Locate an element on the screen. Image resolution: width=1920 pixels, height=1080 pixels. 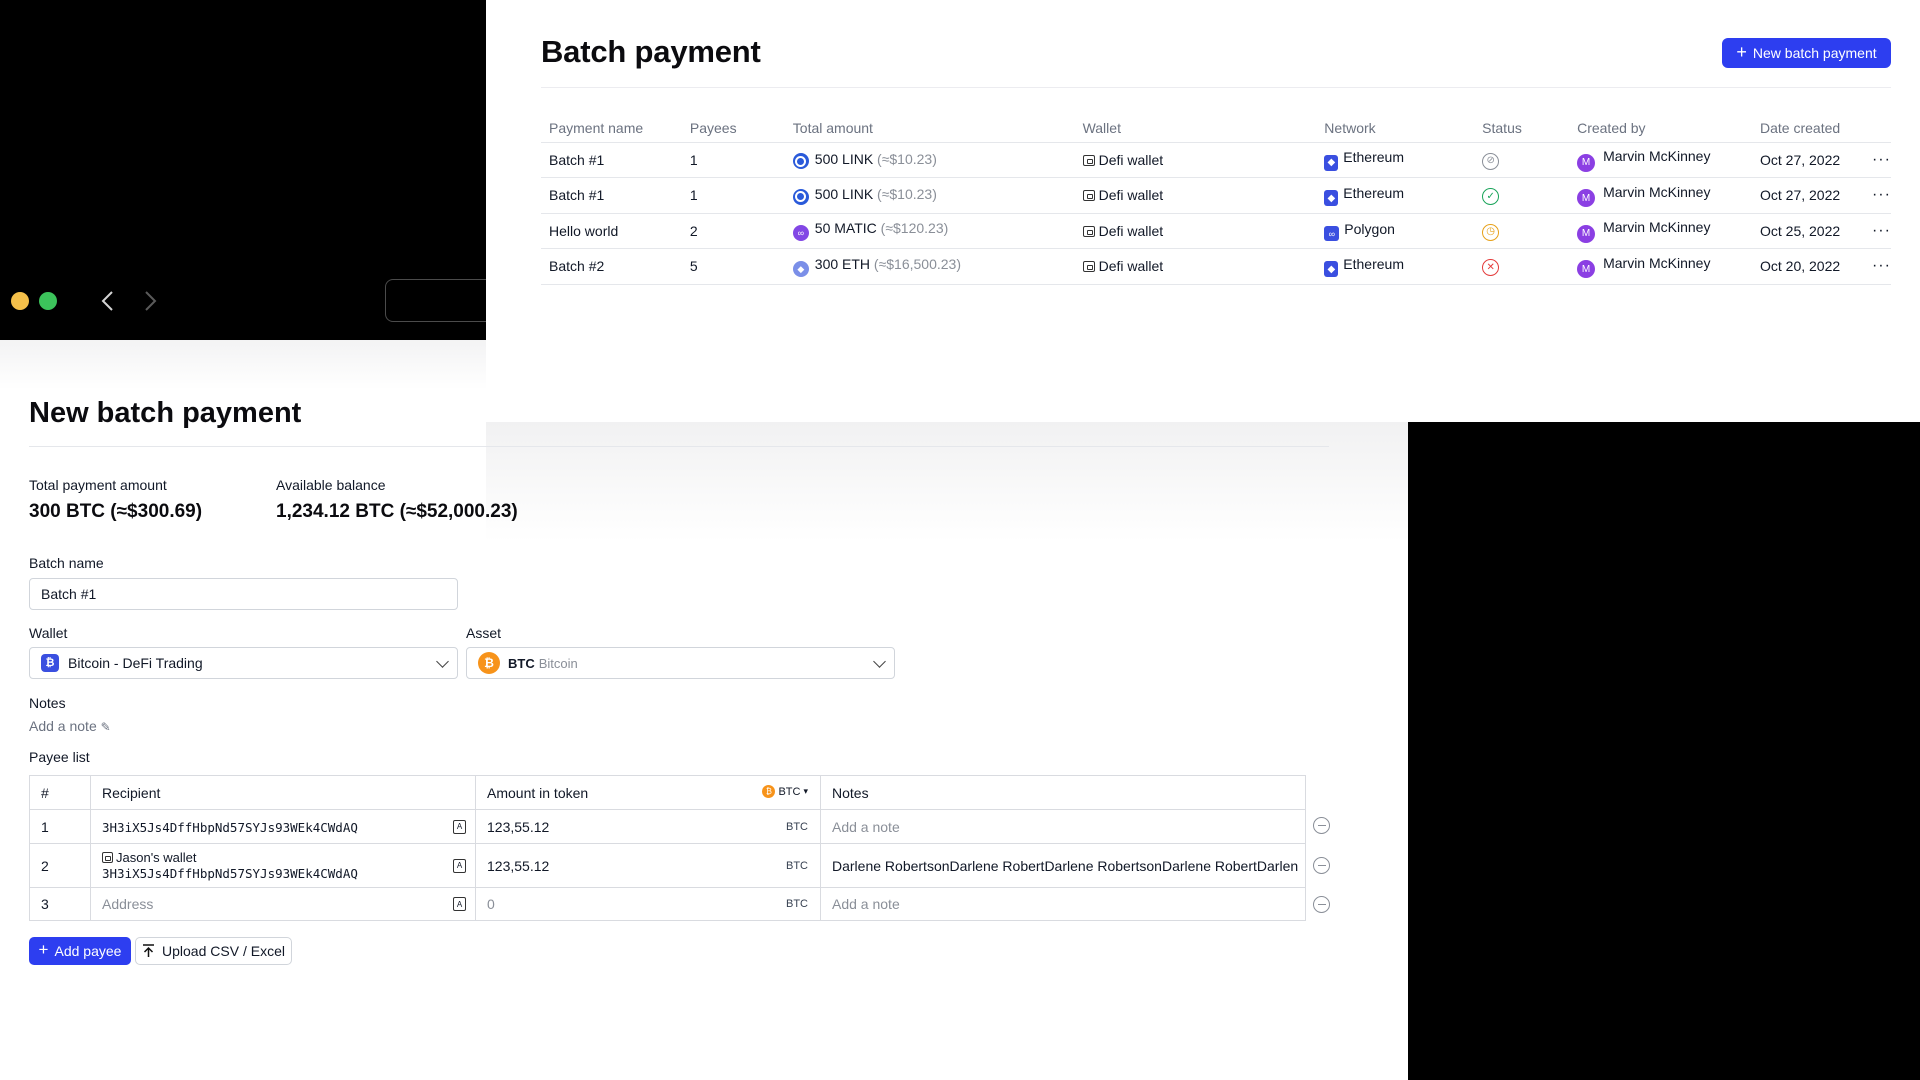
column-header: Date created is located at coordinates (1808, 128).